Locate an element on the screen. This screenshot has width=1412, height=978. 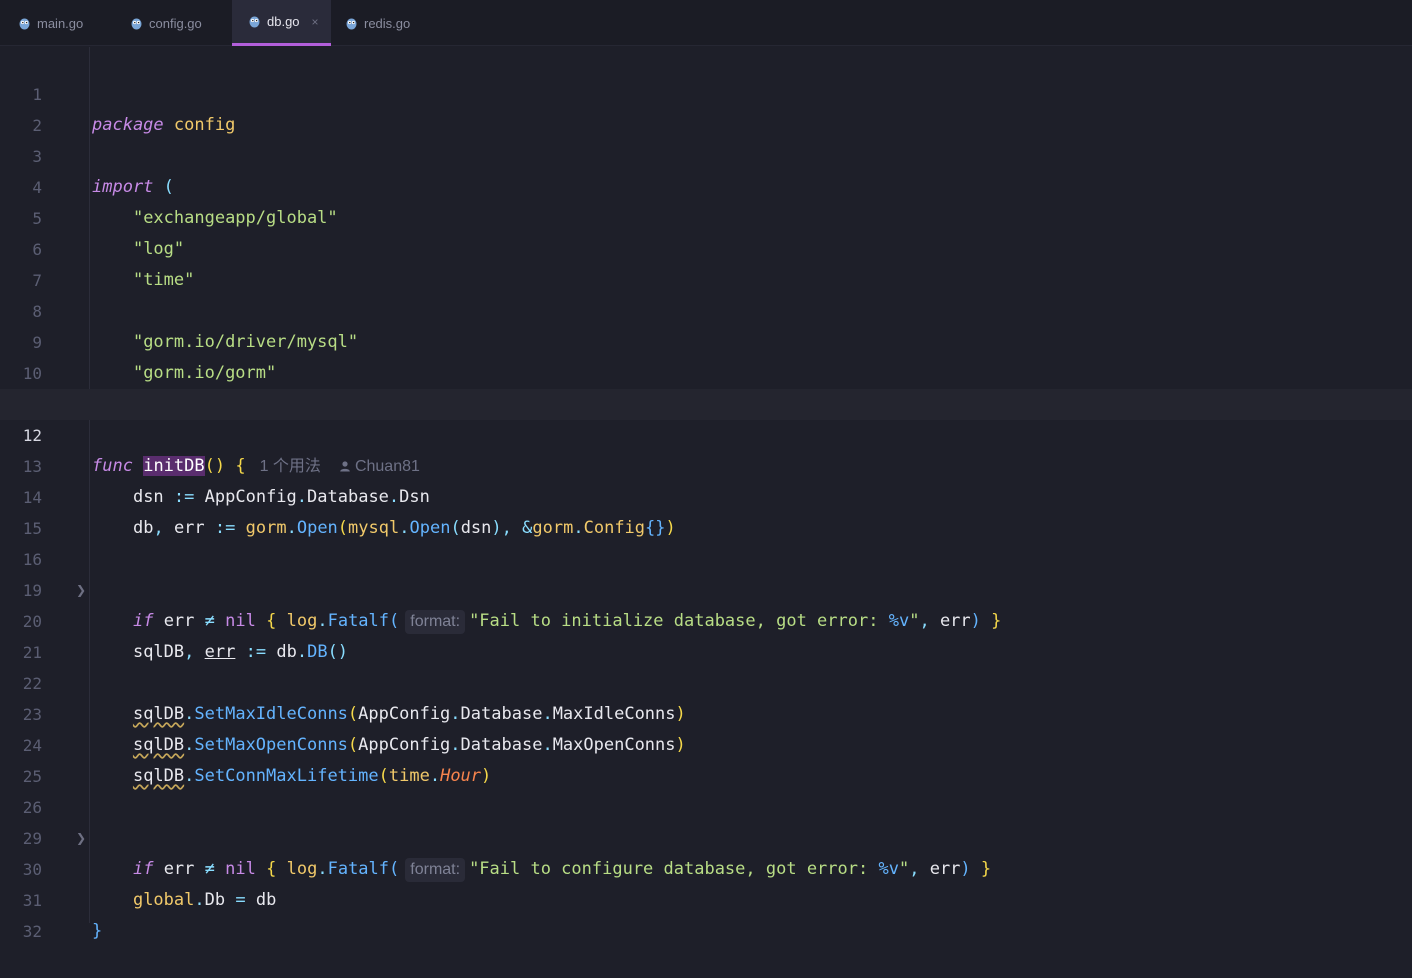
code-line: 30 global.Db = db is located at coordinates (706, 866).